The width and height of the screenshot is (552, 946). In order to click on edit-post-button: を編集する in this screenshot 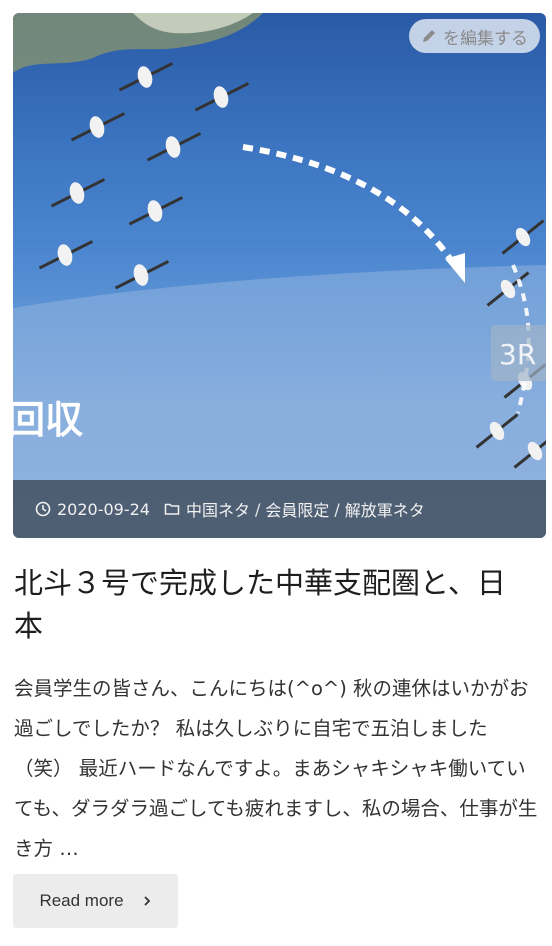, I will do `click(474, 36)`.